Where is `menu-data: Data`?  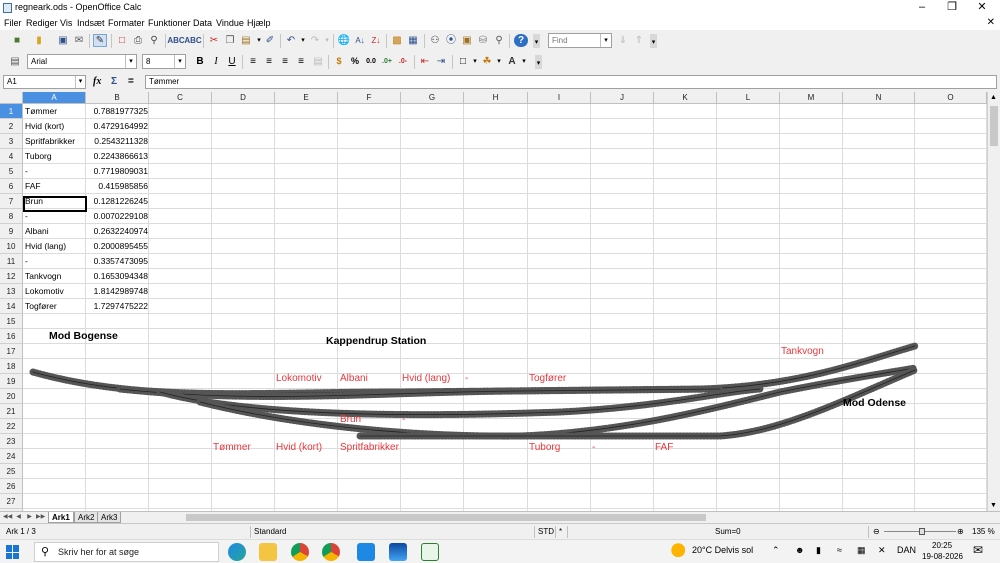 menu-data: Data is located at coordinates (202, 23).